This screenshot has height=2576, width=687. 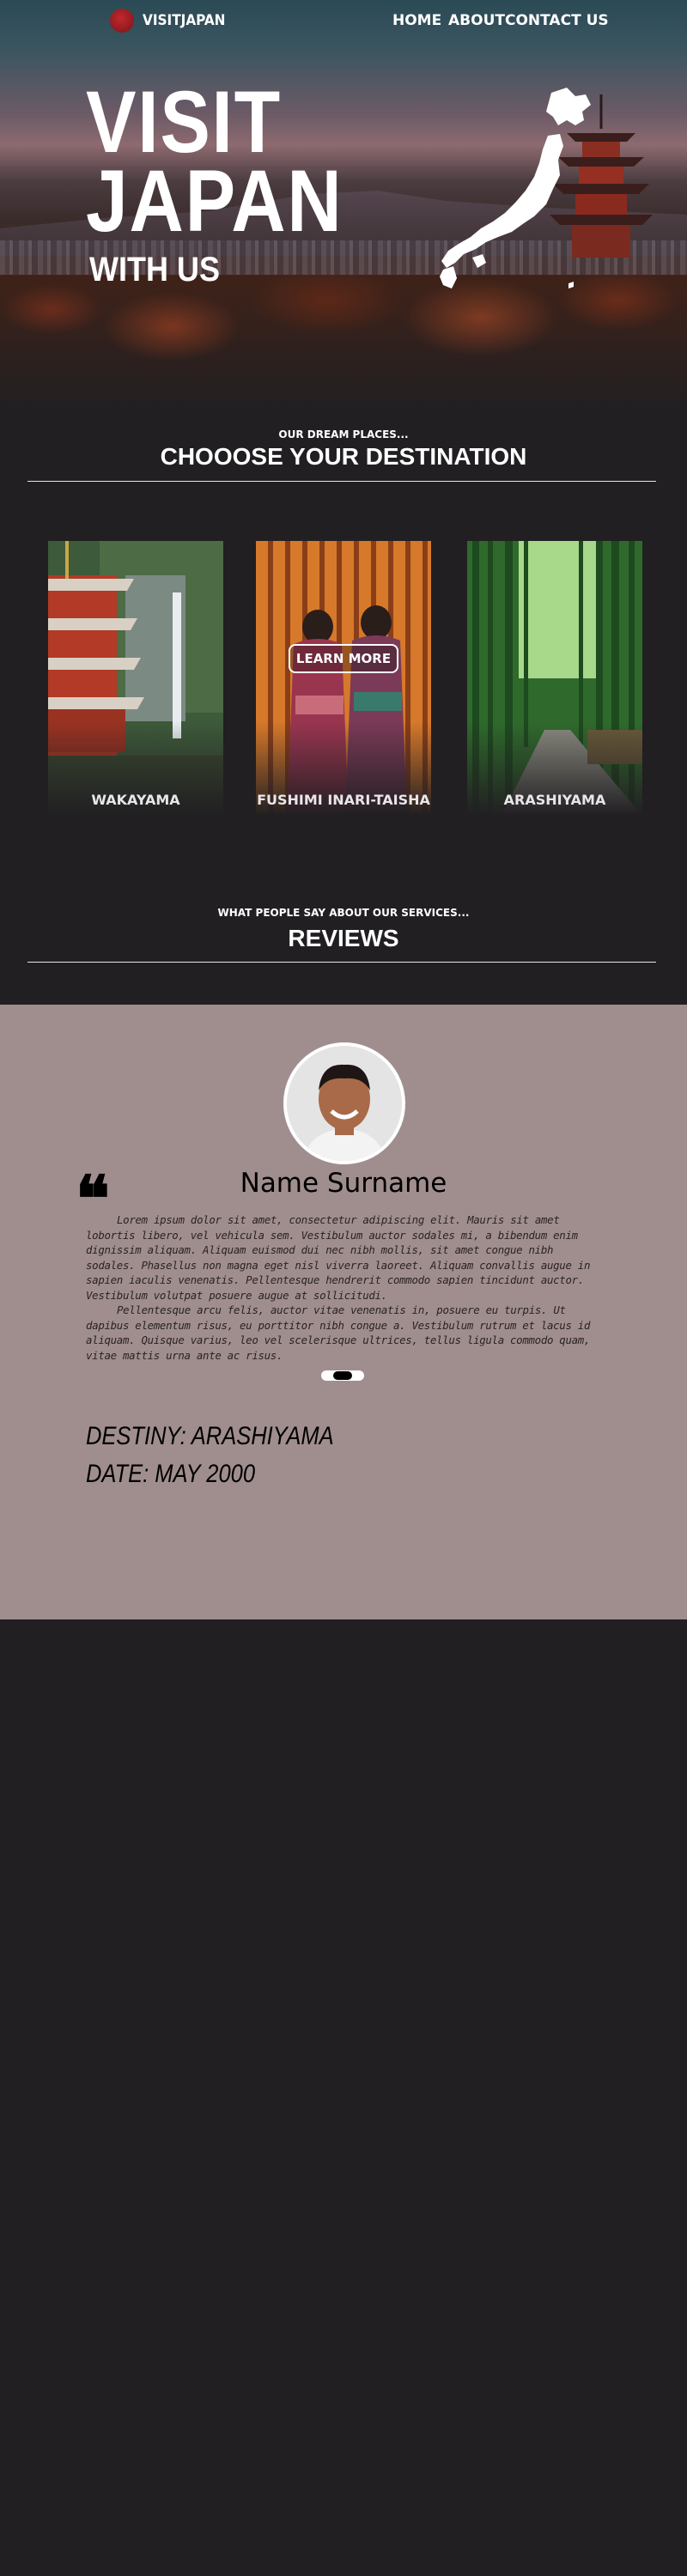 What do you see at coordinates (135, 800) in the screenshot?
I see `card-label-wakayama: WAKAYAMA` at bounding box center [135, 800].